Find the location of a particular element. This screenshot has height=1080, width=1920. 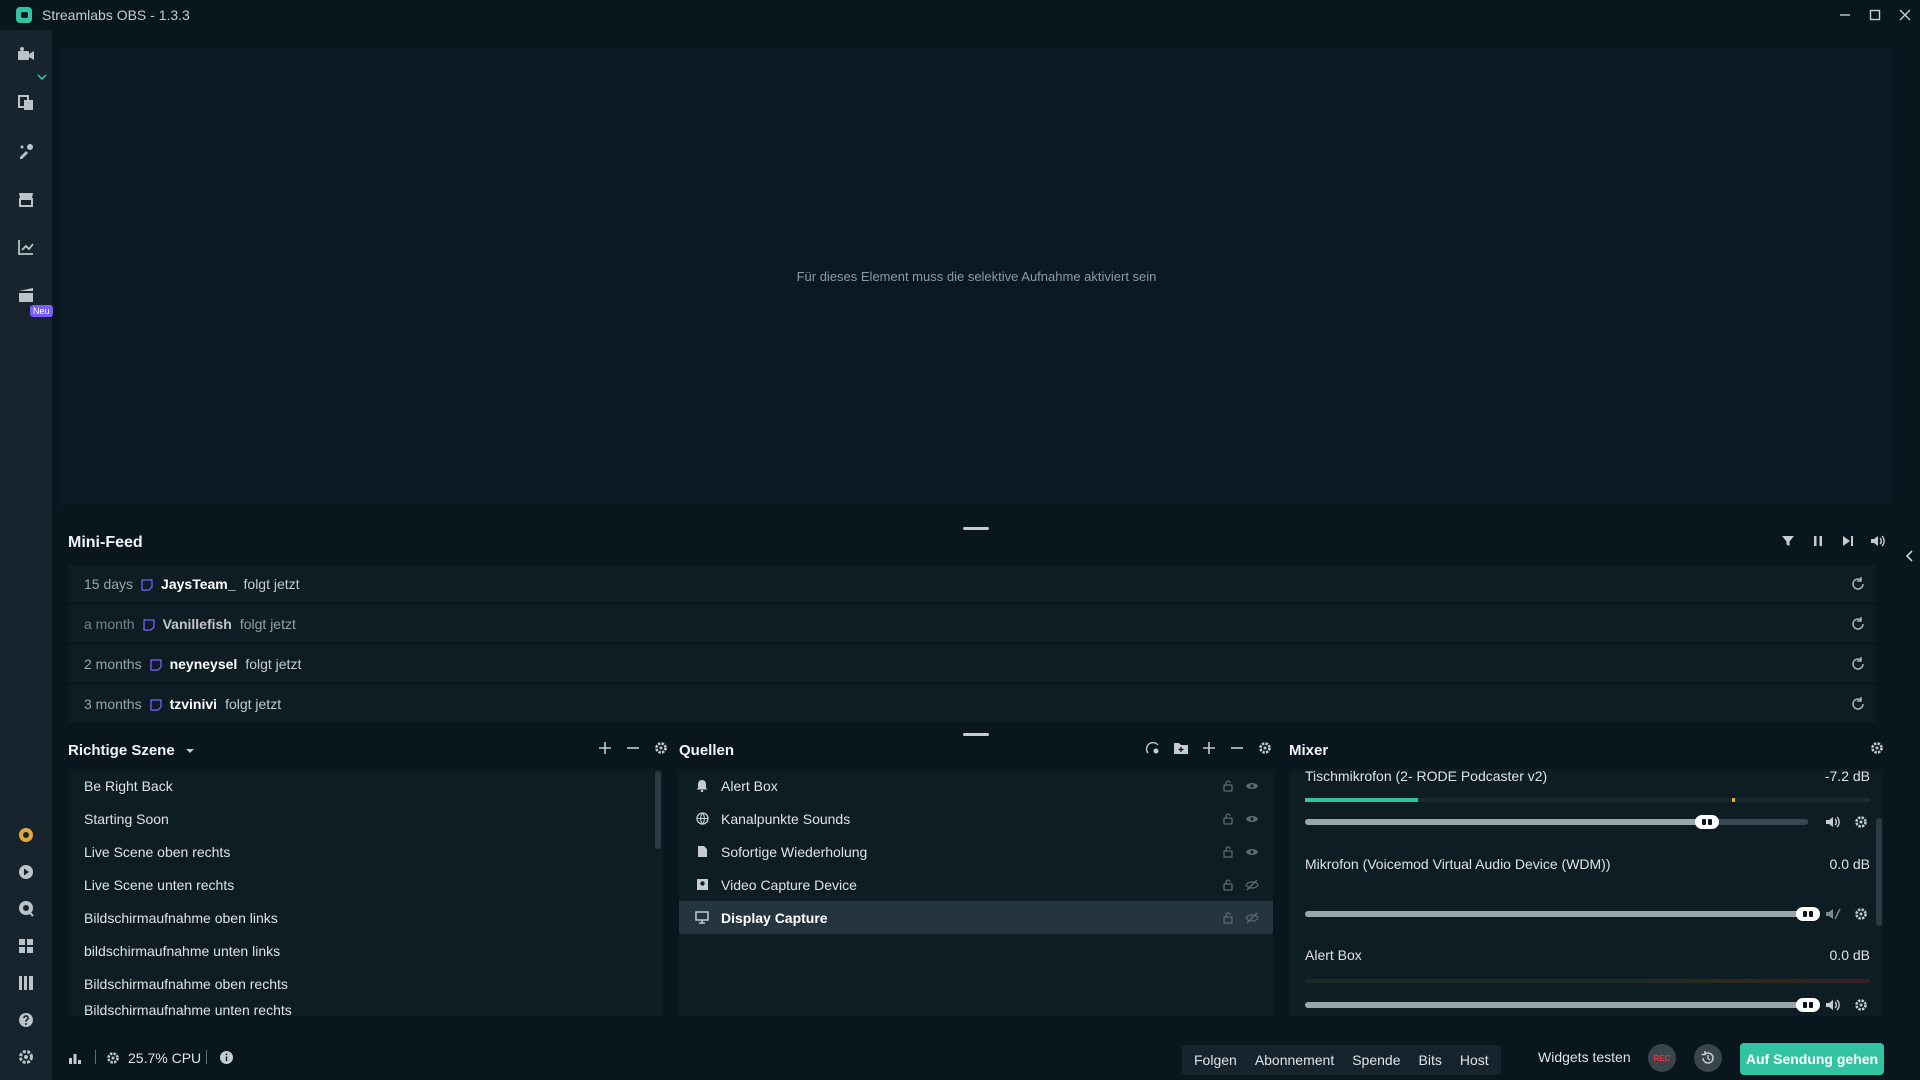

scene-item: Bildschirmaufnahme oben links is located at coordinates (365, 917).